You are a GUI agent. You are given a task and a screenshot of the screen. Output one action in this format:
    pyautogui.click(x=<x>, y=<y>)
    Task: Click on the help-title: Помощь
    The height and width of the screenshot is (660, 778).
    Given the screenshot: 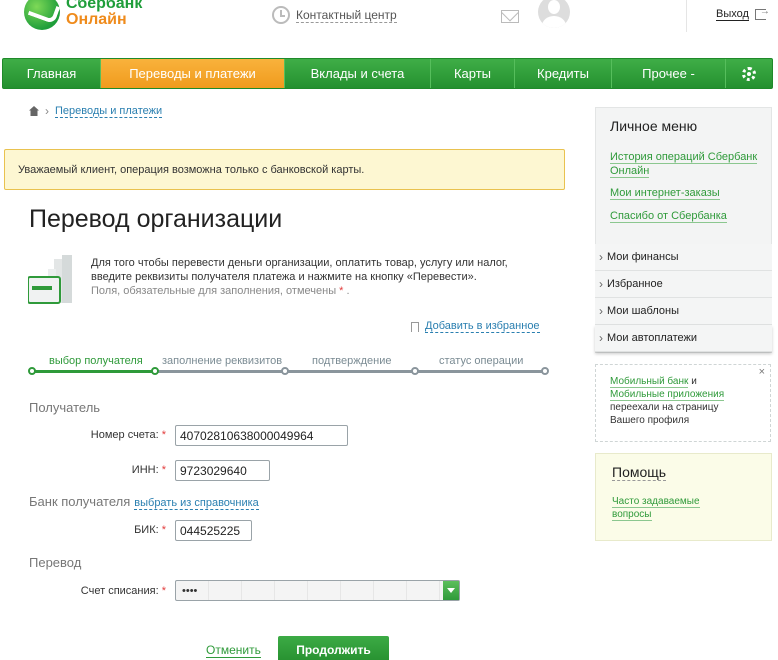 What is the action you would take?
    pyautogui.click(x=639, y=472)
    